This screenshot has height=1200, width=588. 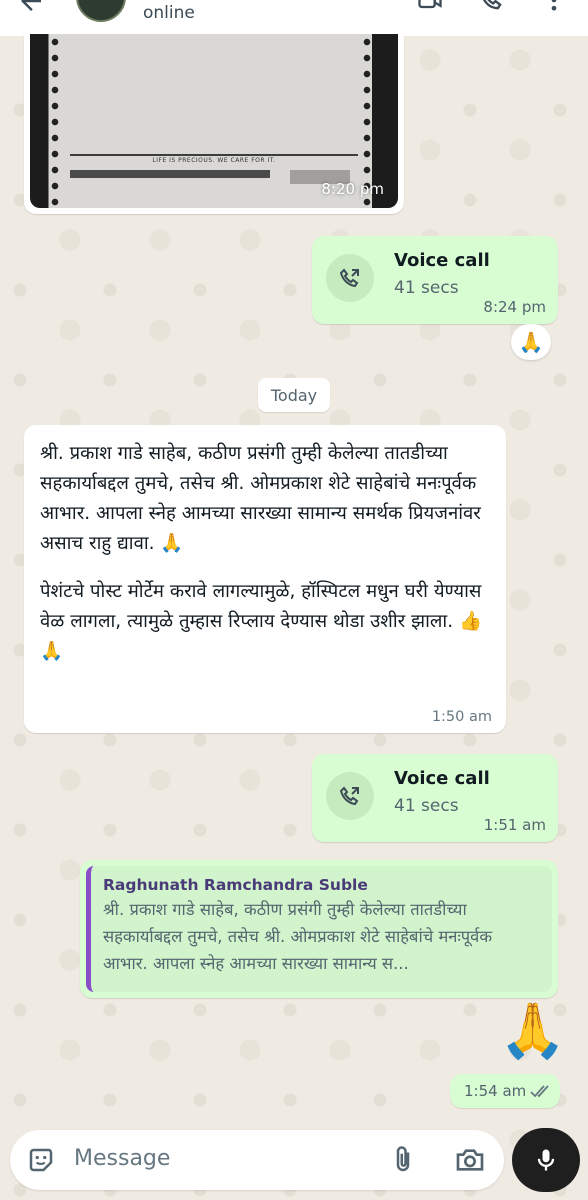 I want to click on message-reaction: 🙏, so click(x=531, y=342).